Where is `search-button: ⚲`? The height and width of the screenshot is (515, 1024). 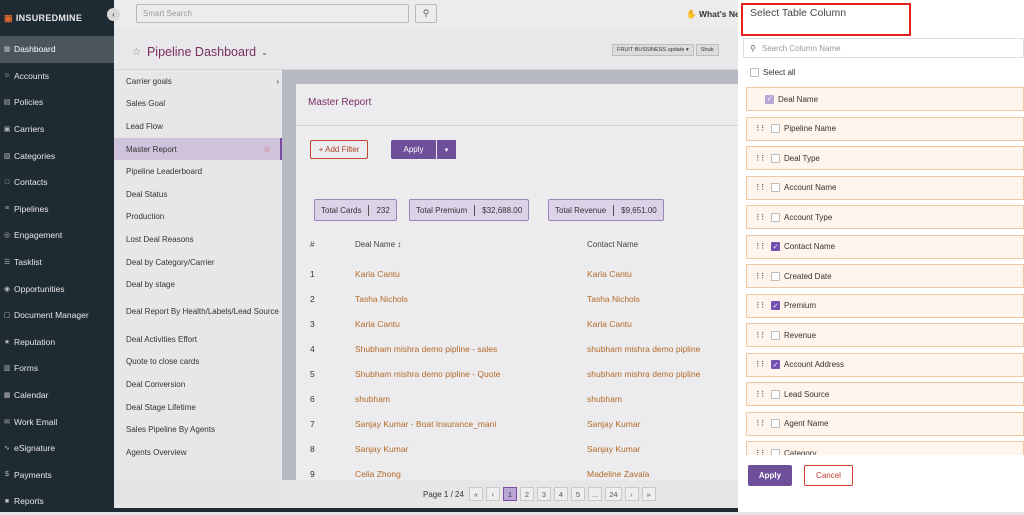 search-button: ⚲ is located at coordinates (426, 13).